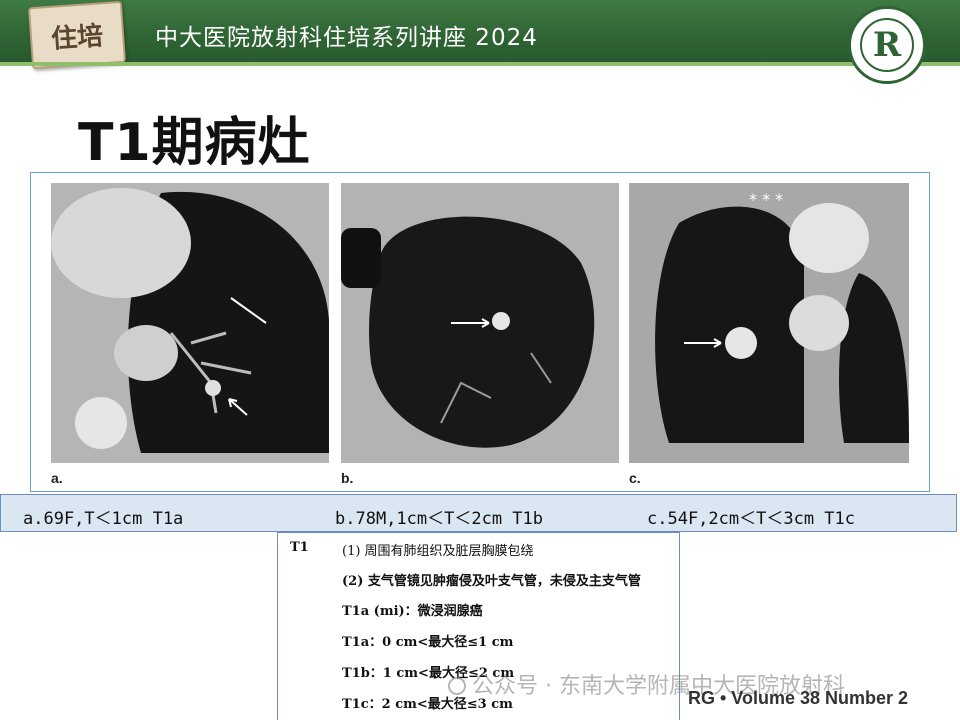 Image resolution: width=960 pixels, height=720 pixels. What do you see at coordinates (346, 38) in the screenshot?
I see `header-title: 中大医院放射科住培系列讲座 2024` at bounding box center [346, 38].